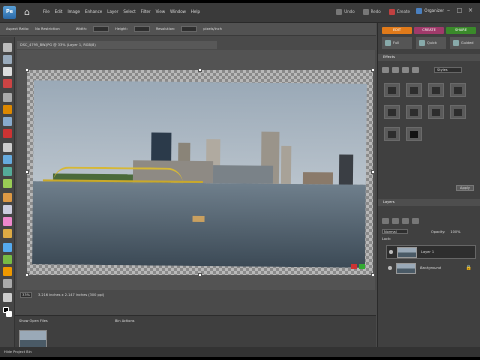  I want to click on menu-select: Select, so click(129, 11).